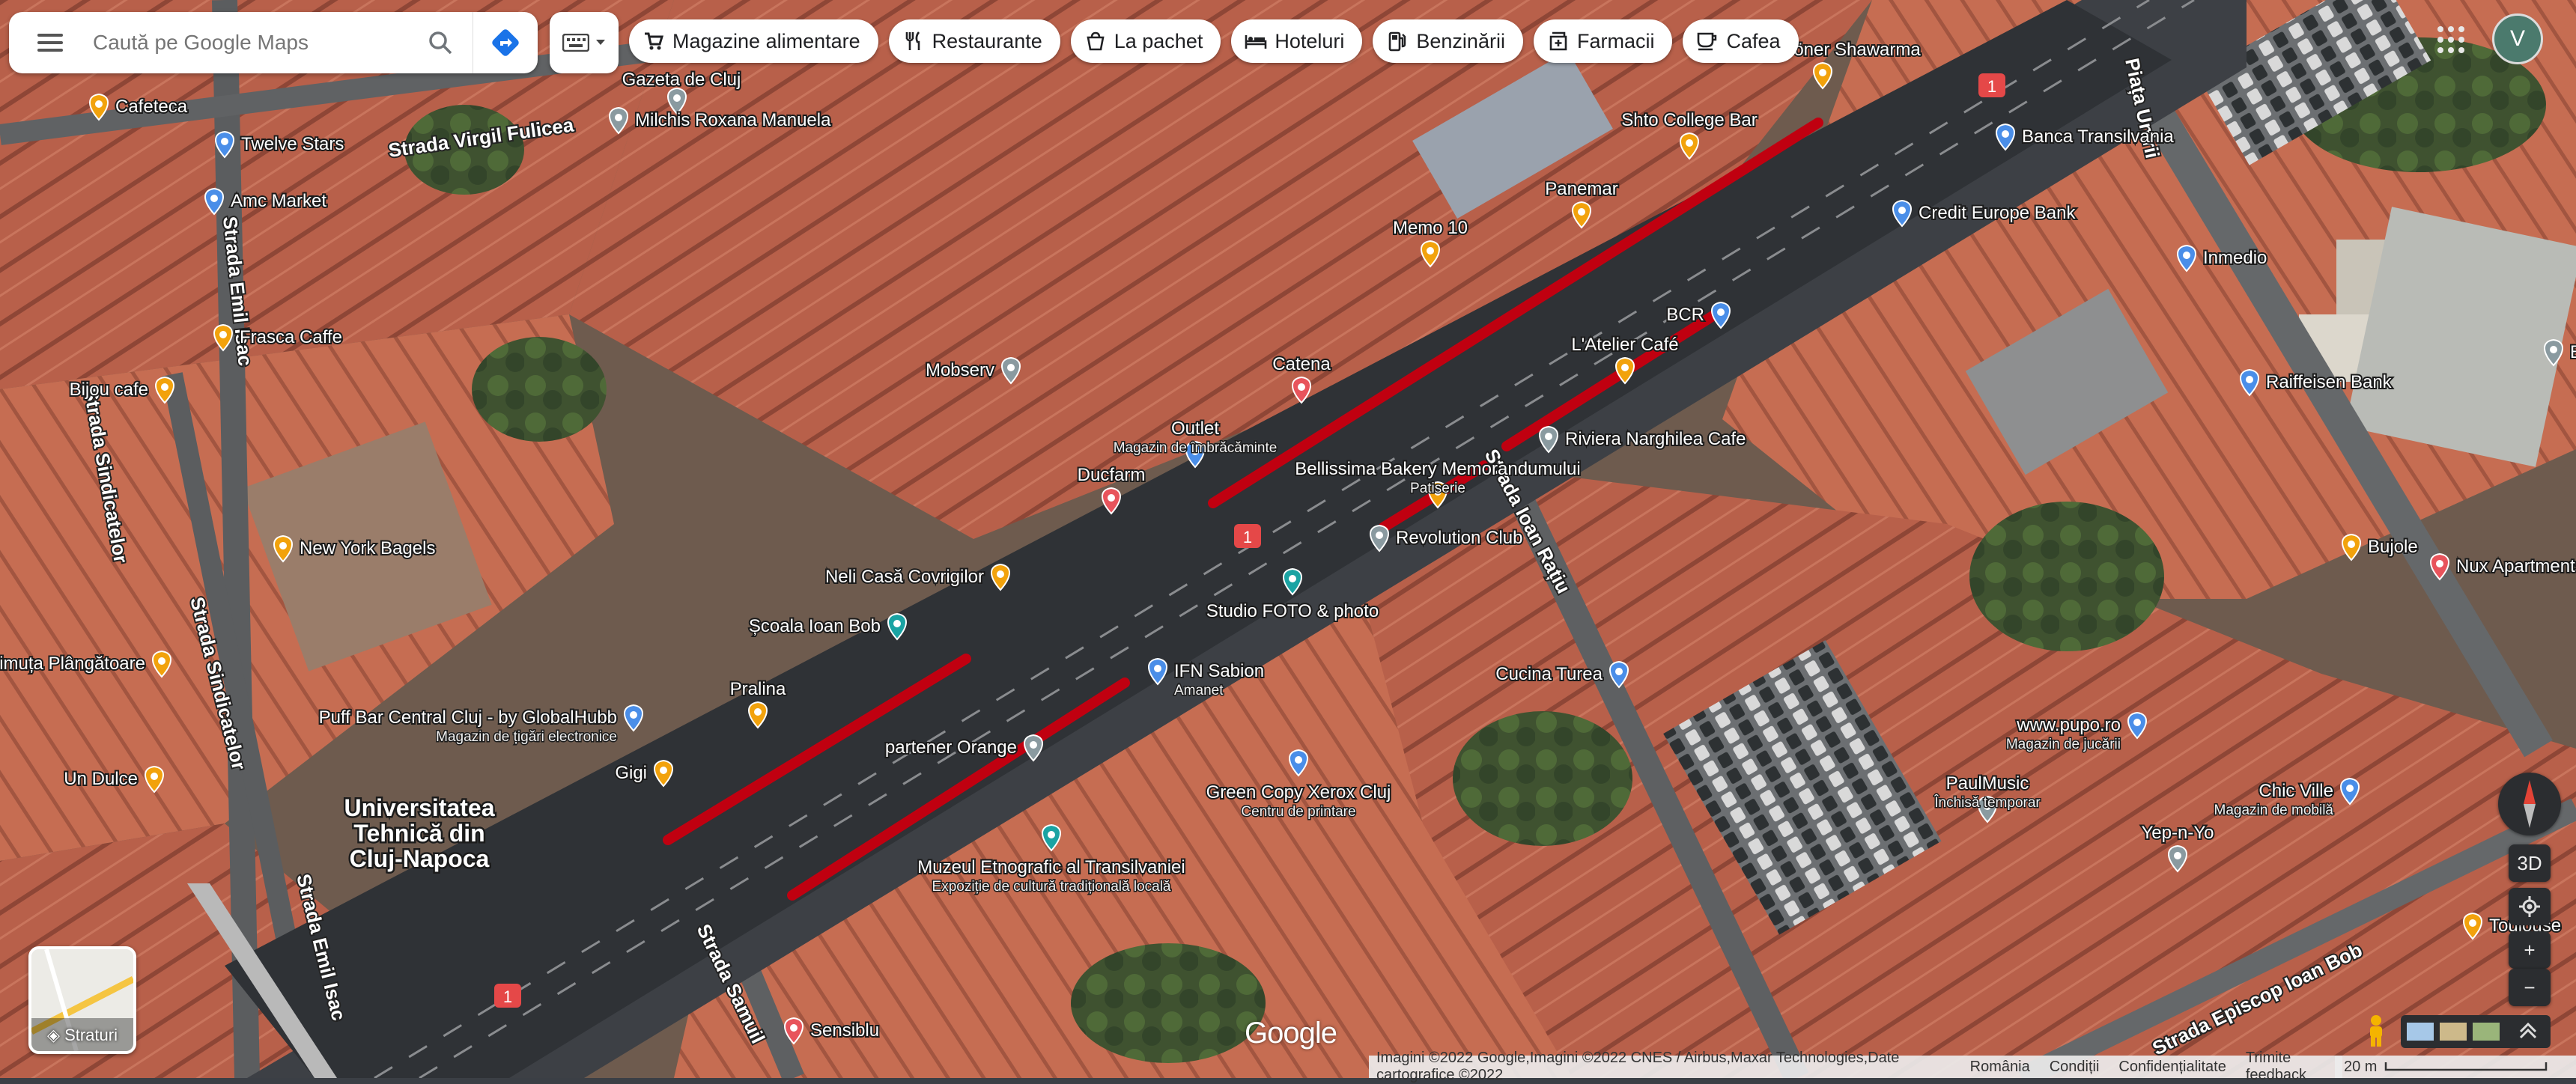 Image resolution: width=2576 pixels, height=1084 pixels. Describe the element at coordinates (291, 337) in the screenshot. I see `place-name: Frasca Caffe` at that location.